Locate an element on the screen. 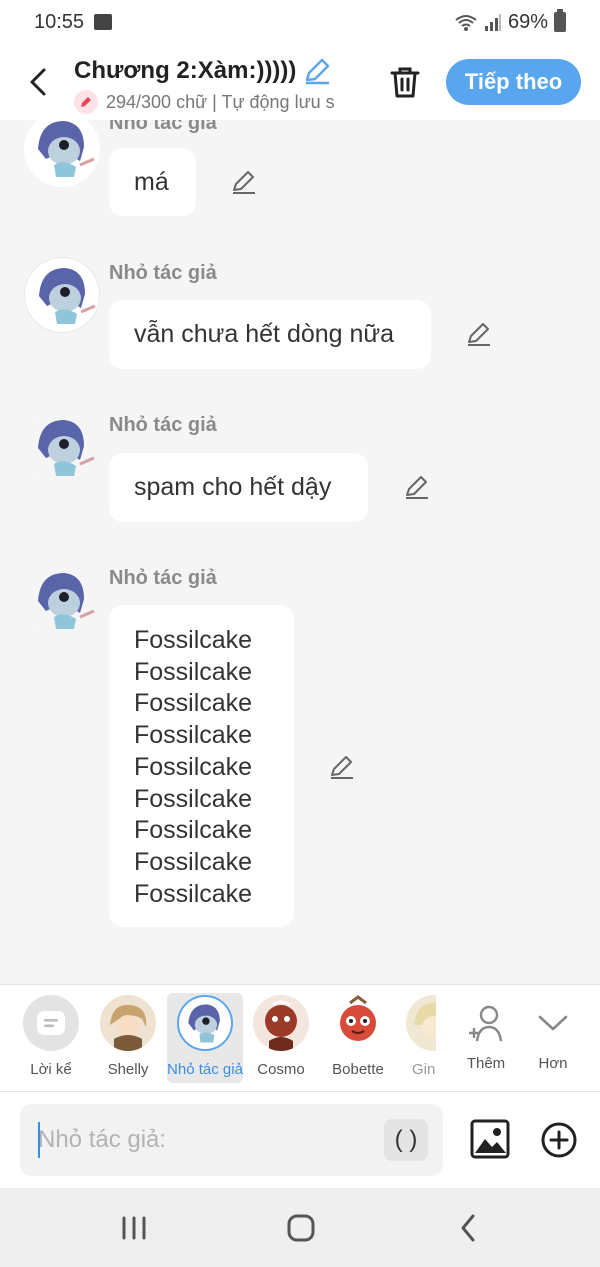 The image size is (600, 1267). back-button is located at coordinates (38, 82).